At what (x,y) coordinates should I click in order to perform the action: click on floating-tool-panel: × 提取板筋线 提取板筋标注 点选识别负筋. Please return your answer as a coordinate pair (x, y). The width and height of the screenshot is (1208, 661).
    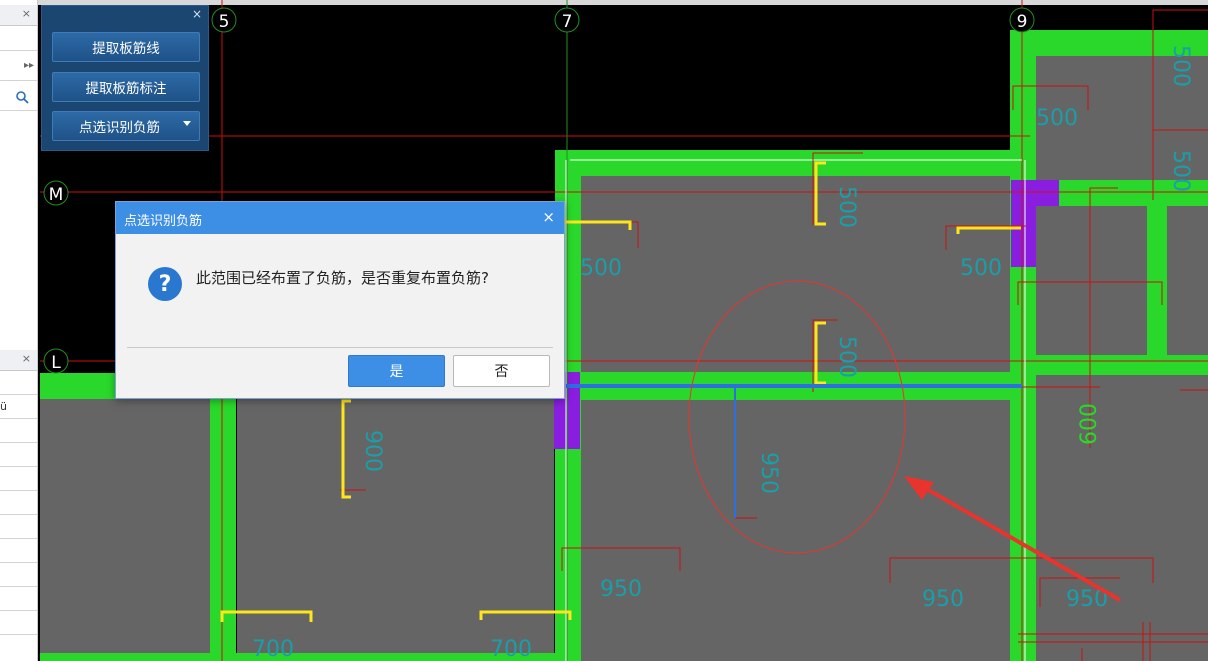
    Looking at the image, I should click on (125, 78).